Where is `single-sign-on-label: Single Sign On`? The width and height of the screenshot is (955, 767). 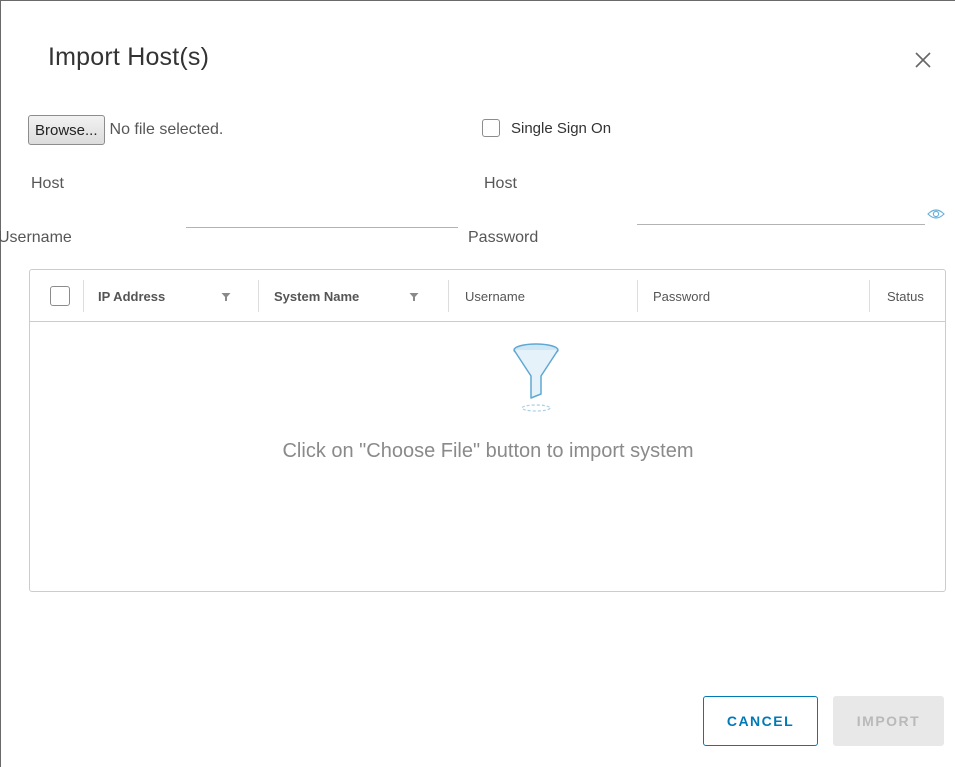 single-sign-on-label: Single Sign On is located at coordinates (561, 128).